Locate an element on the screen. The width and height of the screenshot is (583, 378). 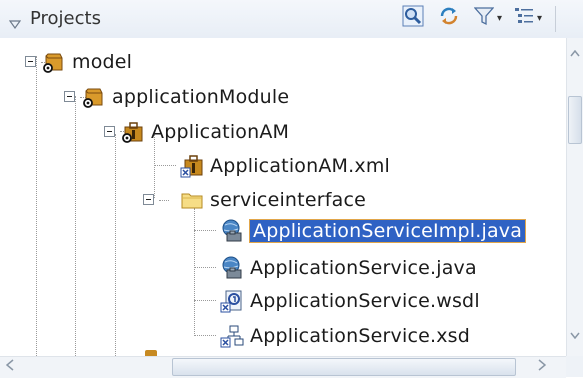
vertical-scrollbar is located at coordinates (574, 197).